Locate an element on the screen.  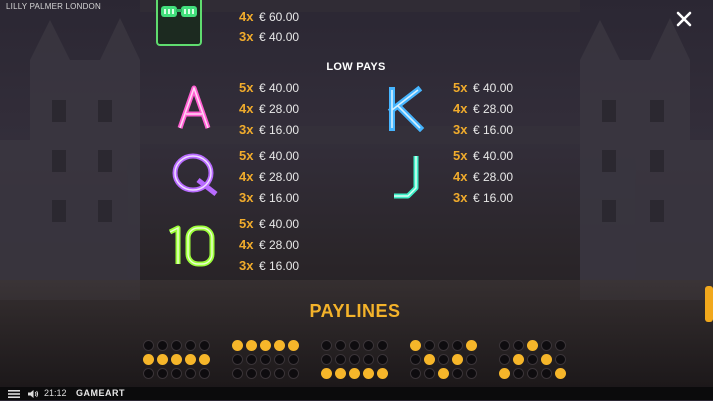
paytable-row: 4x € 60.00 is located at coordinates (269, 16).